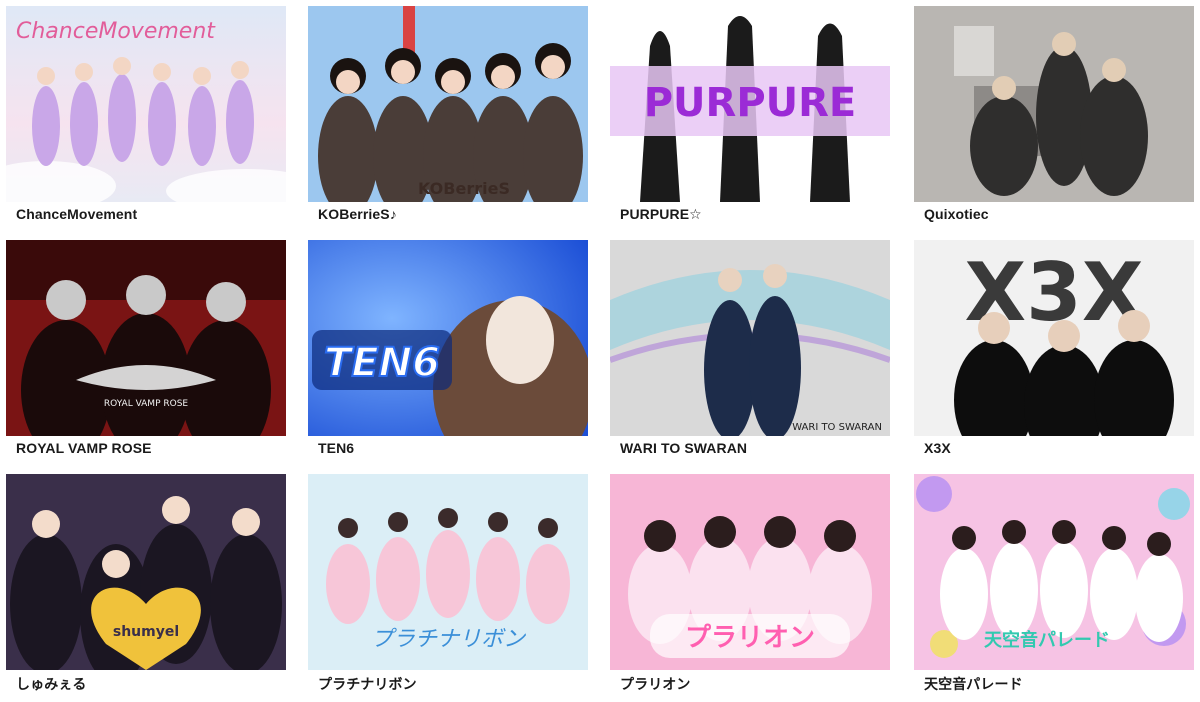 The width and height of the screenshot is (1200, 702). I want to click on logo-text: ROYAL VAMP ROSE, so click(146, 404).